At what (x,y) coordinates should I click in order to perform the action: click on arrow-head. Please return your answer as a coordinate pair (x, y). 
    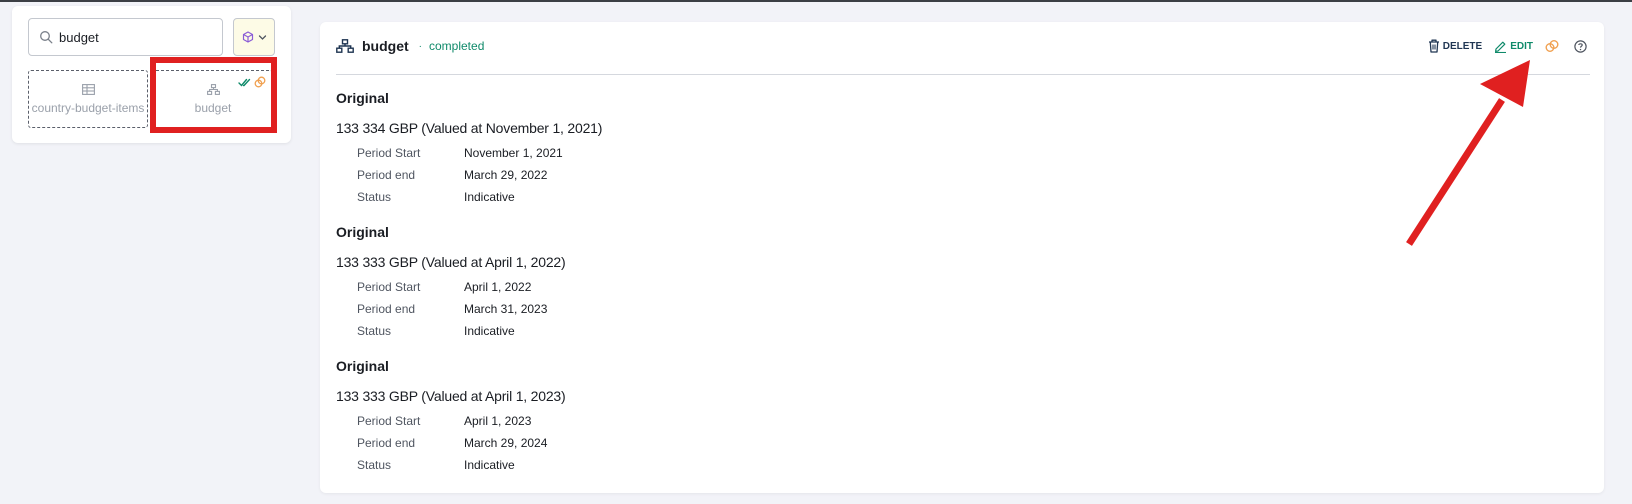
    Looking at the image, I should click on (1505, 83).